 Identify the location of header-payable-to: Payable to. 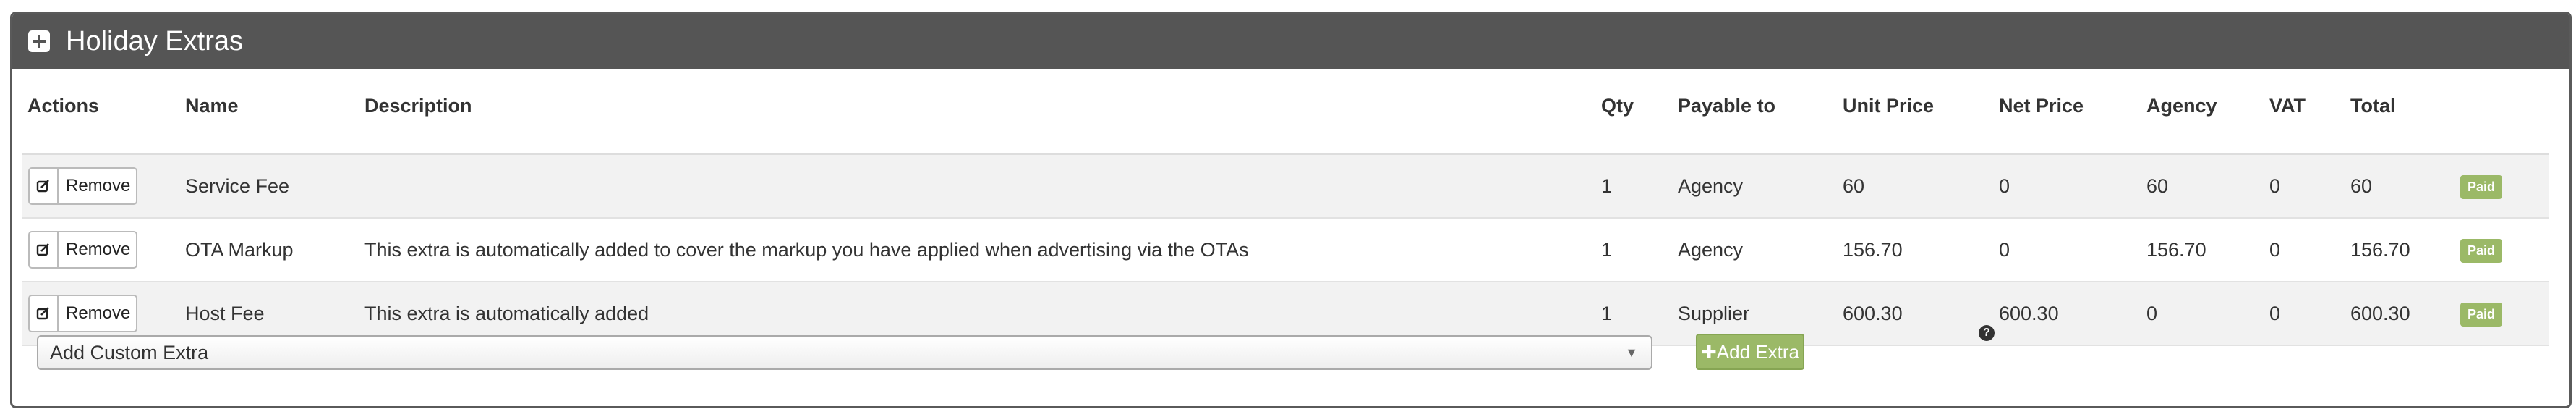
(1756, 116).